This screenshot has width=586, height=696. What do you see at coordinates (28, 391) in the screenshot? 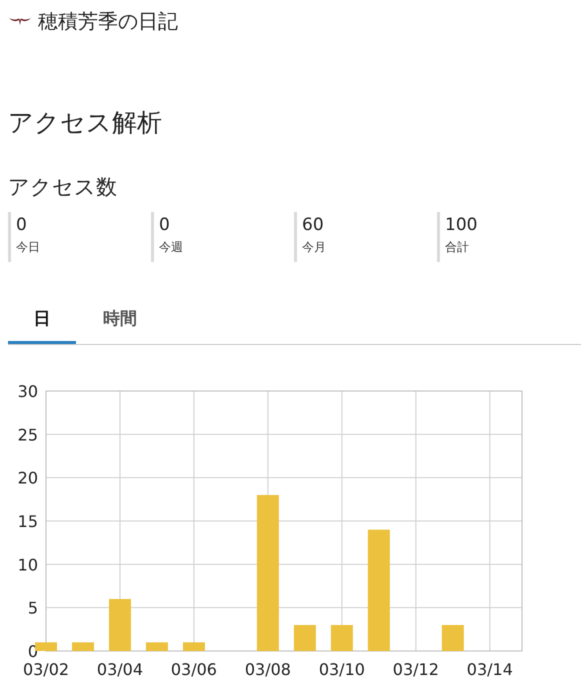
I see `y-tick-label: 30` at bounding box center [28, 391].